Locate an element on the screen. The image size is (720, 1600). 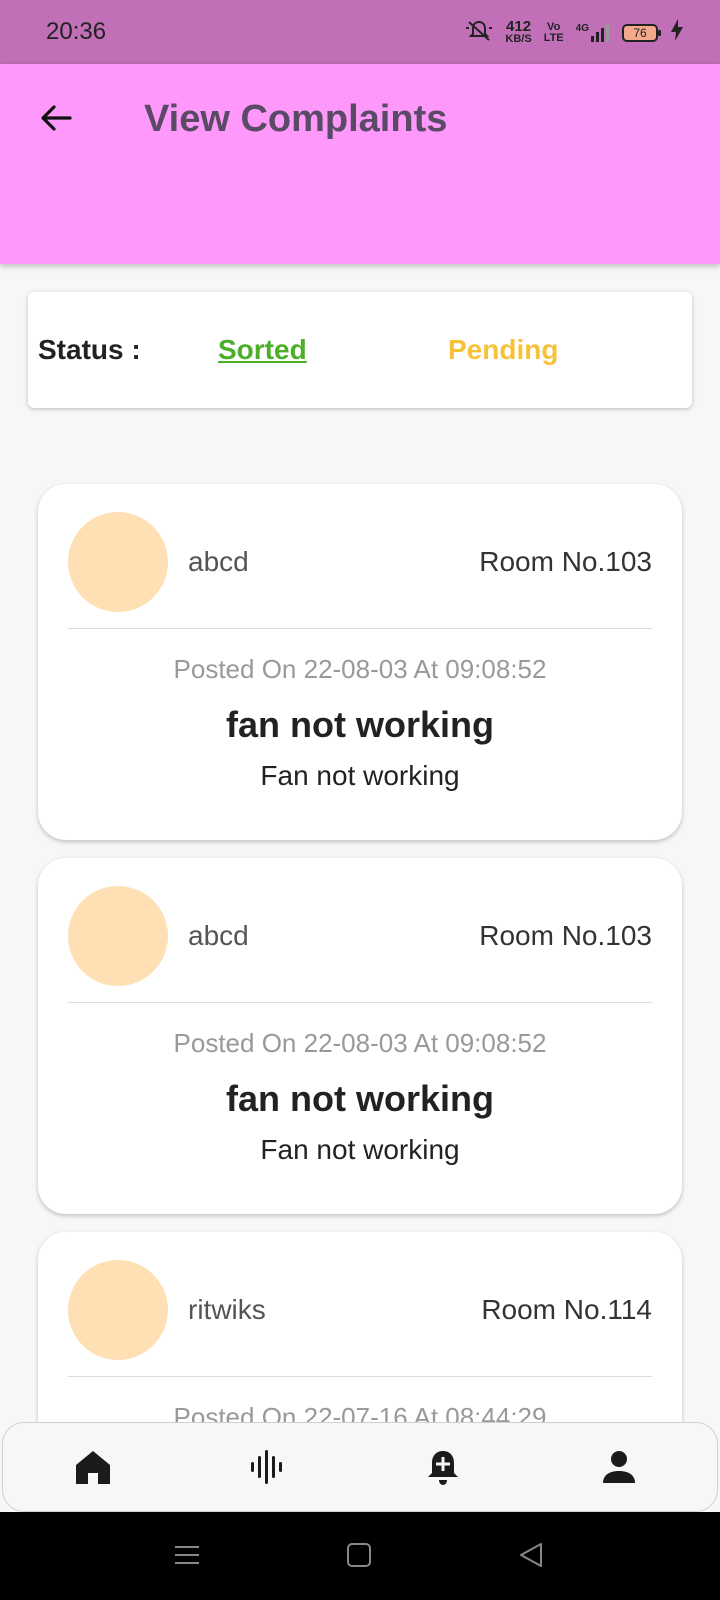
nav-home is located at coordinates (93, 1467).